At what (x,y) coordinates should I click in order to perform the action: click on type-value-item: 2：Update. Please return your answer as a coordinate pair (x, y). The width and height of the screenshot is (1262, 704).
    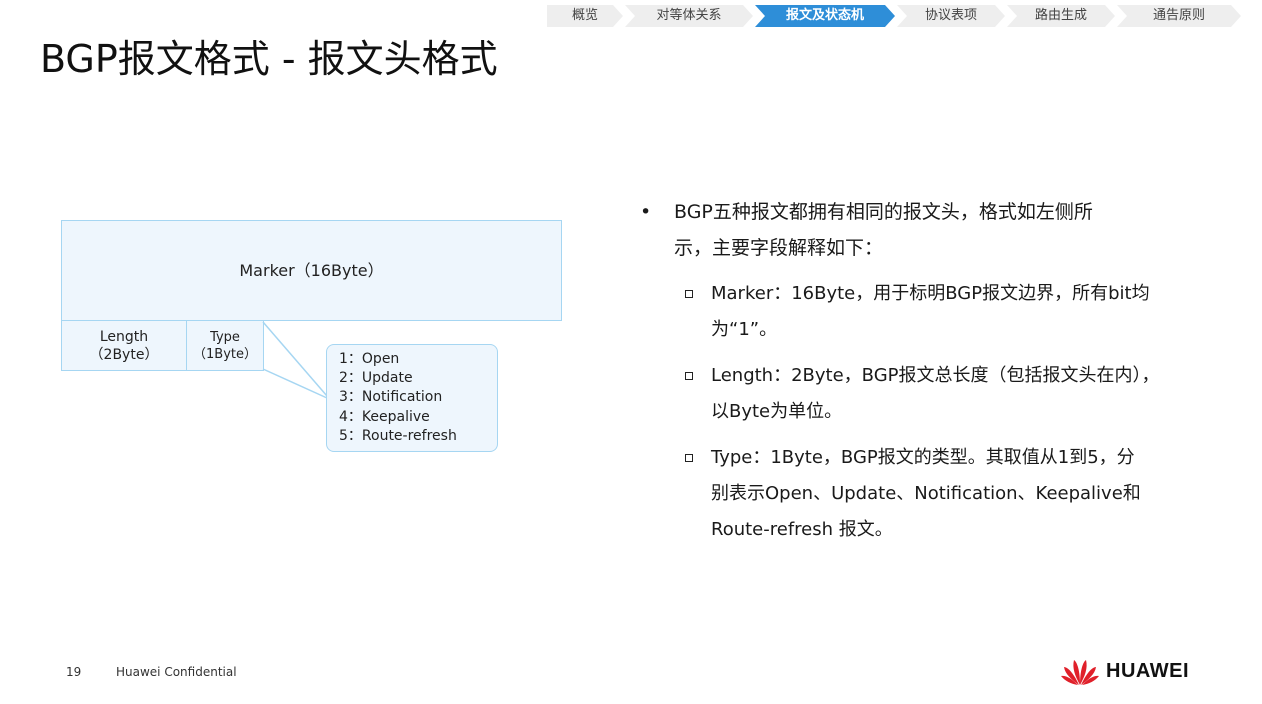
    Looking at the image, I should click on (376, 378).